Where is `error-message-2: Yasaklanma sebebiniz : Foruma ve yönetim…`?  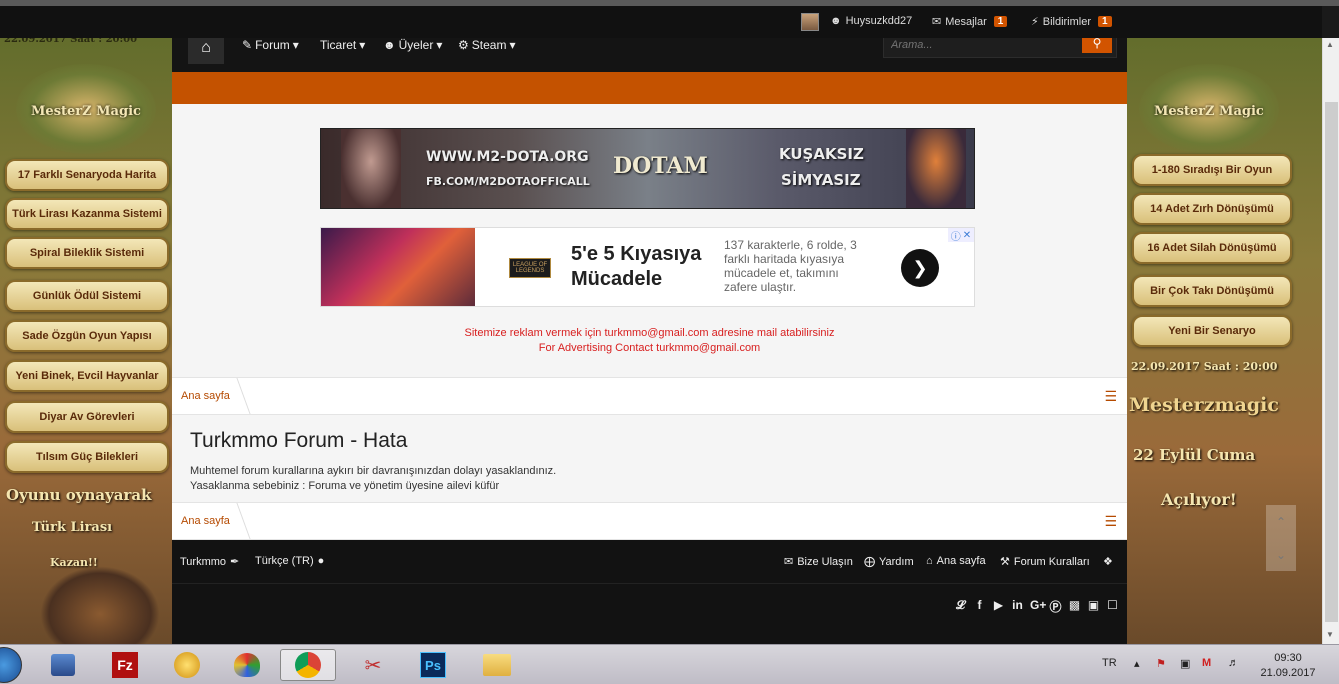
error-message-2: Yasaklanma sebebiniz : Foruma ve yönetim… is located at coordinates (345, 486).